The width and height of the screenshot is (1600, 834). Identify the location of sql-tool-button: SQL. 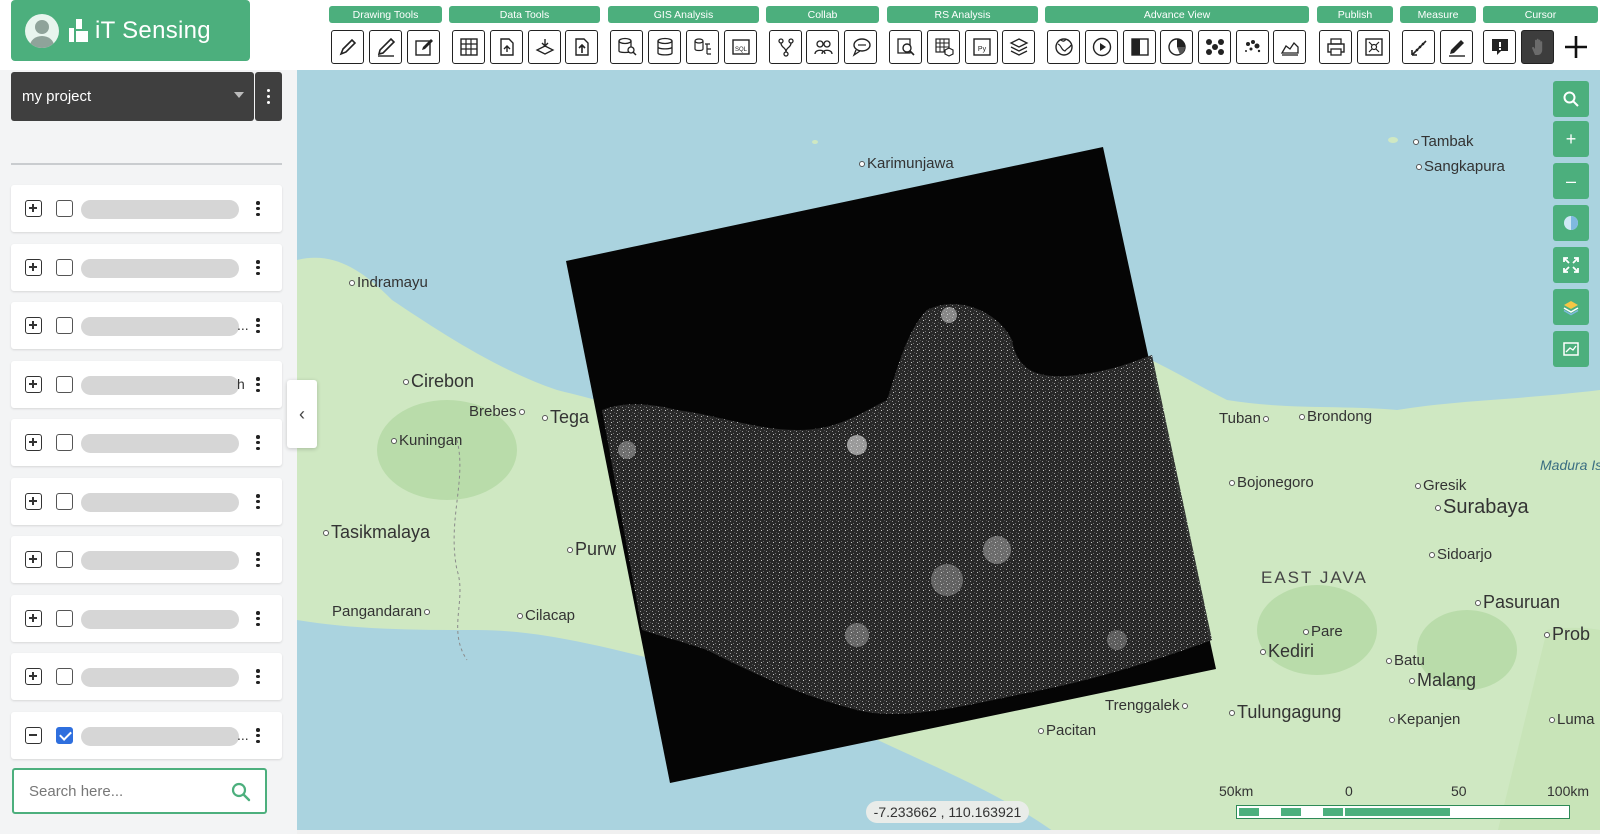
(740, 47).